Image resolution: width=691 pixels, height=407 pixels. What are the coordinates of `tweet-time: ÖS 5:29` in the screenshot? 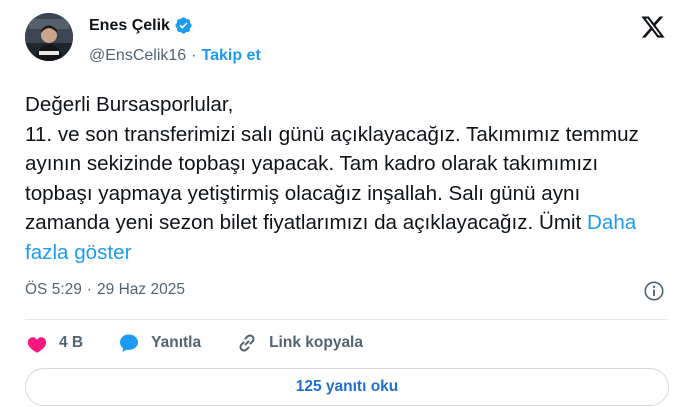 It's located at (53, 289).